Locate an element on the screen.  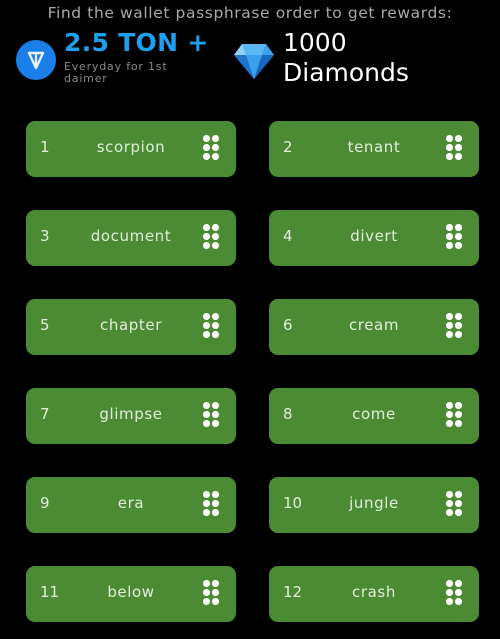
passphrase-word-card: 6 cream is located at coordinates (374, 327).